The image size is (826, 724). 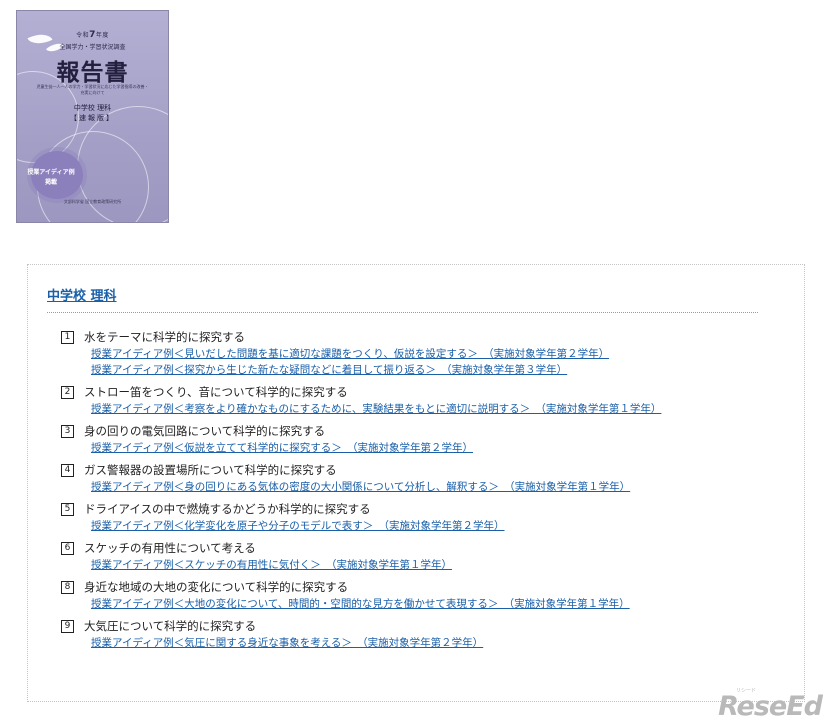 I want to click on lesson-idea-link: 授業アイディア例＜スケッチの有用性に気付く＞ （実施対象学年第１学年）, so click(x=426, y=565).